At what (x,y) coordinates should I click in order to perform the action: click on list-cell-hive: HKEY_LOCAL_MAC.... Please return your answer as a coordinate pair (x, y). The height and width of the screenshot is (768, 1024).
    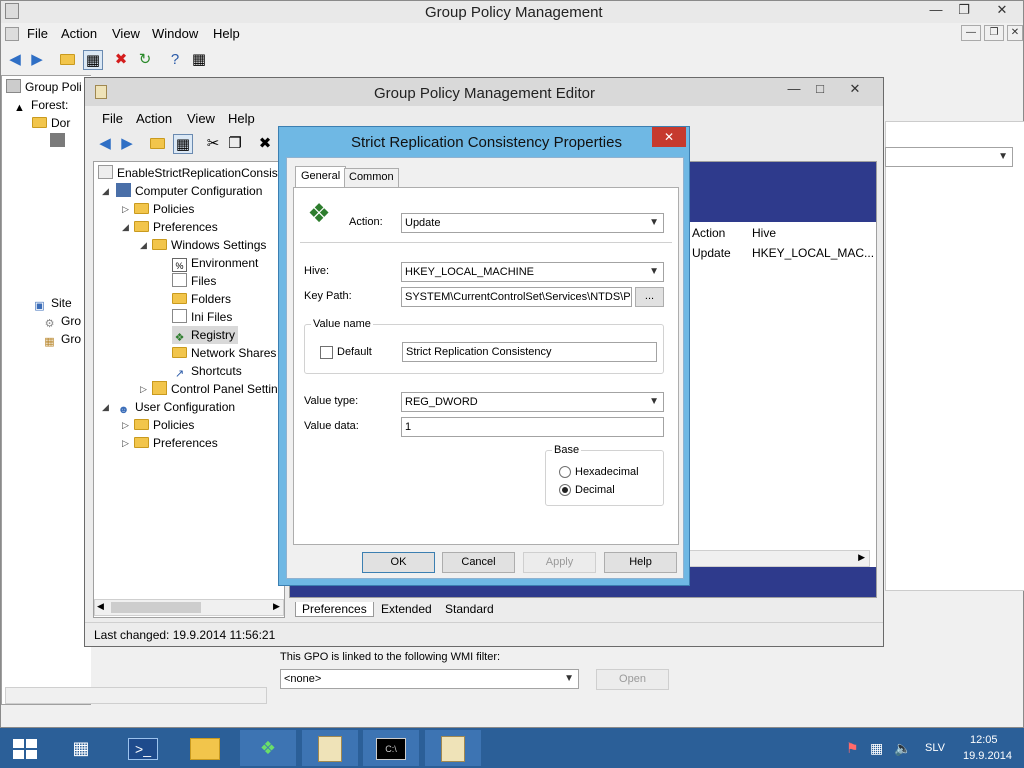
    Looking at the image, I should click on (813, 253).